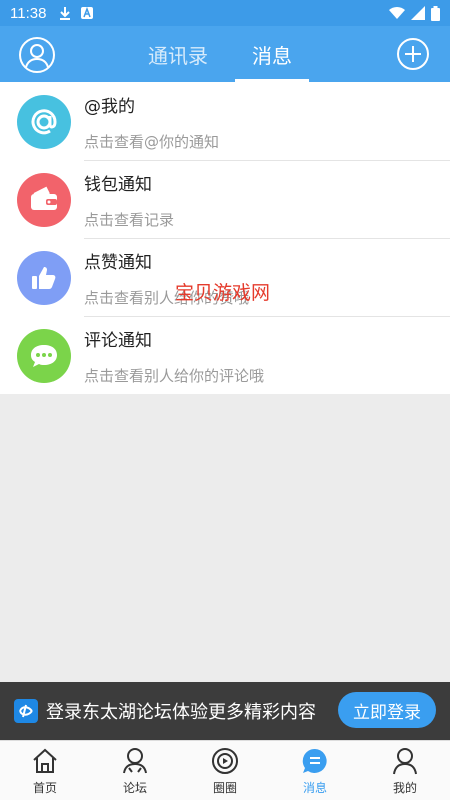 The image size is (450, 800). I want to click on forum-icon, so click(135, 761).